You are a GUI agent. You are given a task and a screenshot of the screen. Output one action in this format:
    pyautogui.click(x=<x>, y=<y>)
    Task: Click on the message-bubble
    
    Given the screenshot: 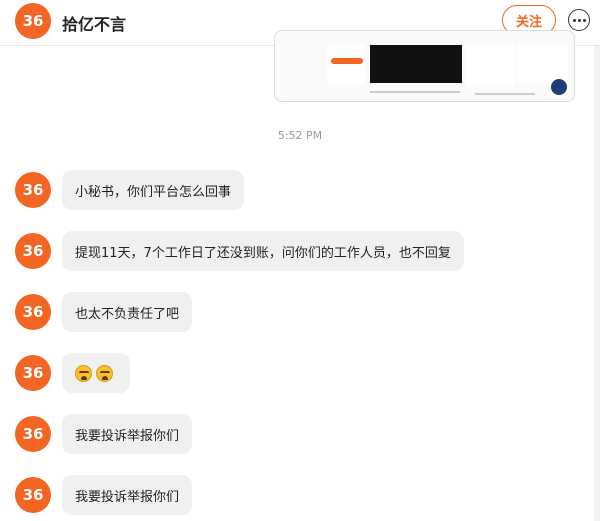 What is the action you would take?
    pyautogui.click(x=96, y=373)
    